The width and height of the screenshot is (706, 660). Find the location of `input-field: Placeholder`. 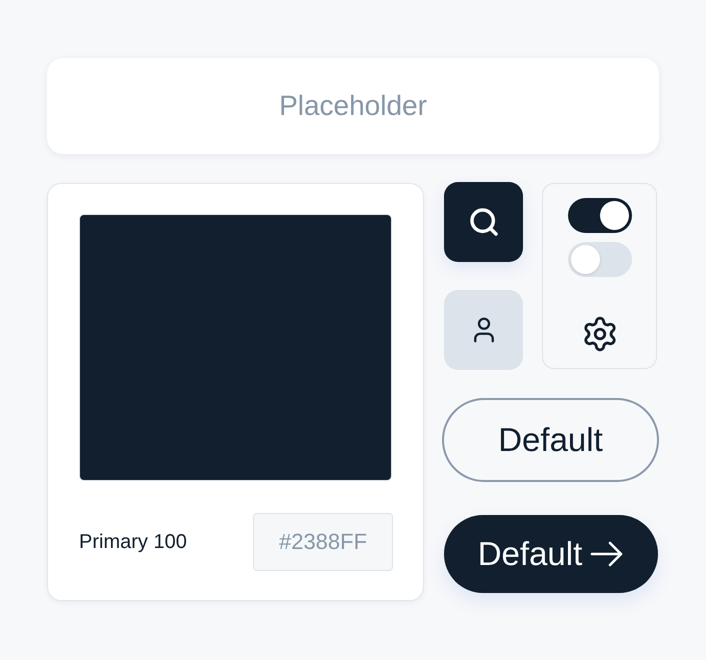

input-field: Placeholder is located at coordinates (353, 106).